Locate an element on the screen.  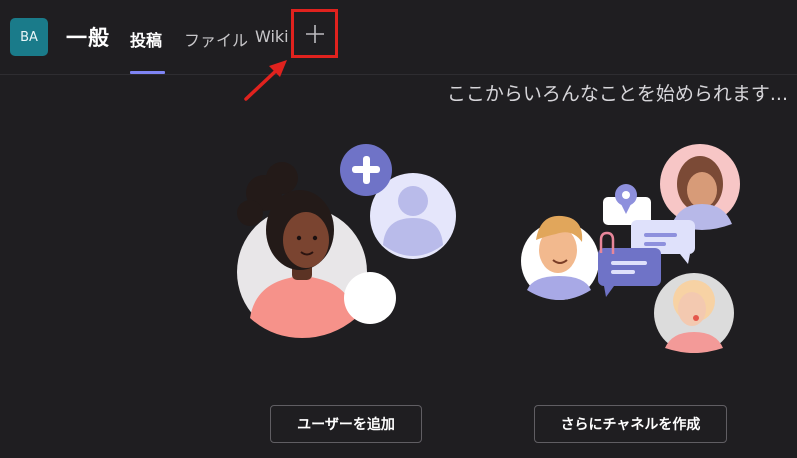
active-tab-indicator is located at coordinates (147, 72).